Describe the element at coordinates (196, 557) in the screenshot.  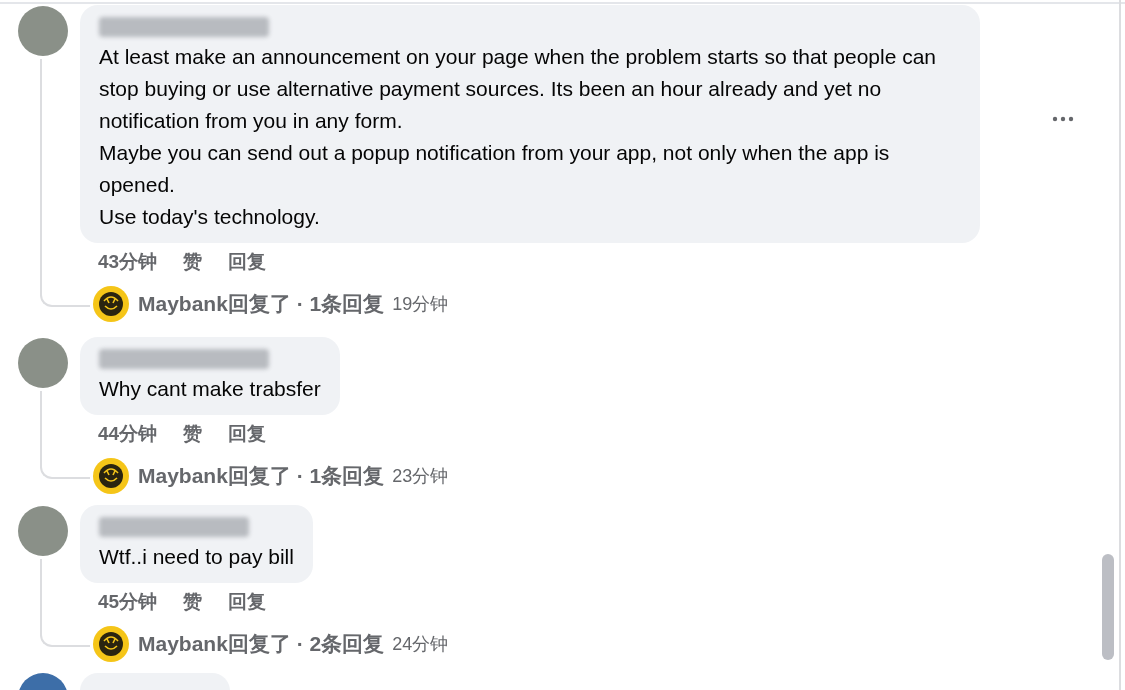
I see `comment-text: Wtf..i need to pay bill` at that location.